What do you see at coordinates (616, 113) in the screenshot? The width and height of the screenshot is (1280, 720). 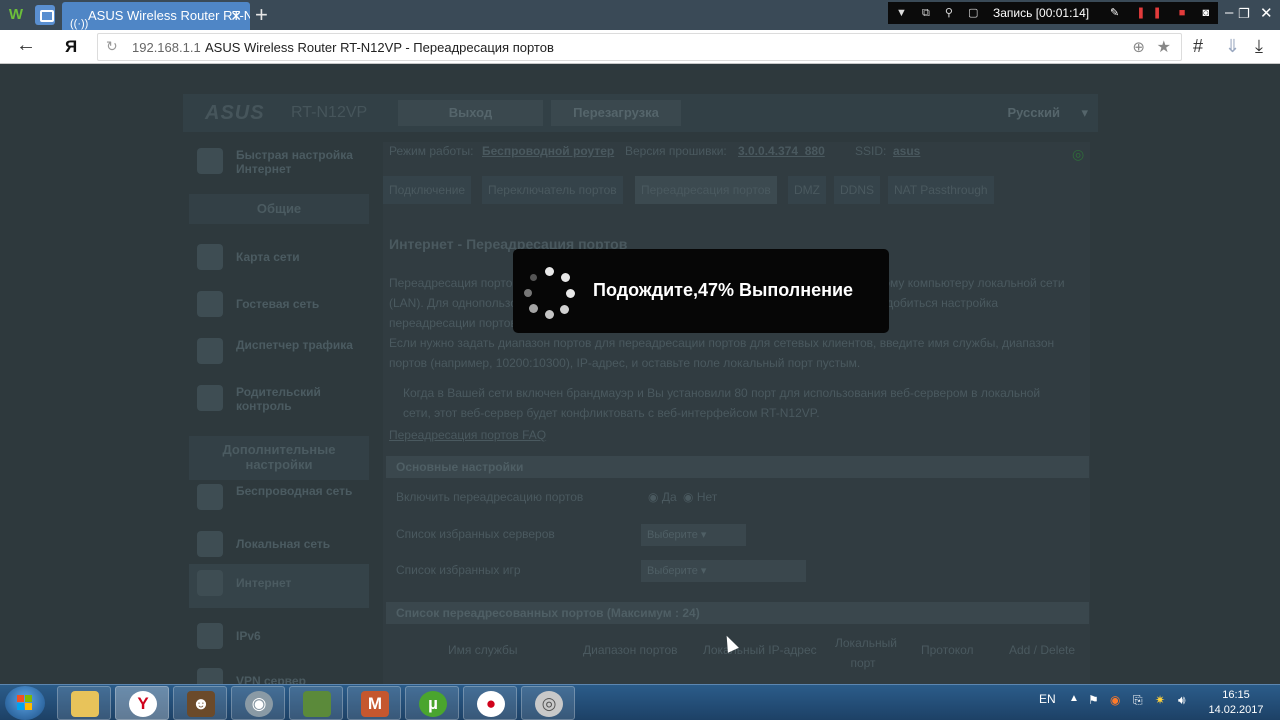 I see `reboot-button: Перезагрузка` at bounding box center [616, 113].